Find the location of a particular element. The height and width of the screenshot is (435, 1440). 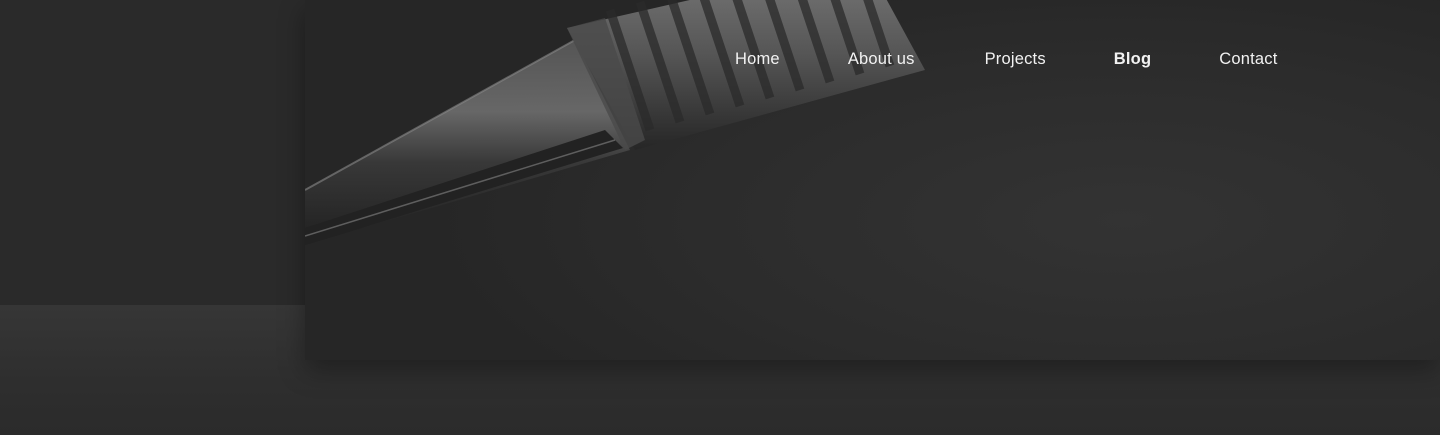

nav-link-projects: Projects is located at coordinates (1015, 59).